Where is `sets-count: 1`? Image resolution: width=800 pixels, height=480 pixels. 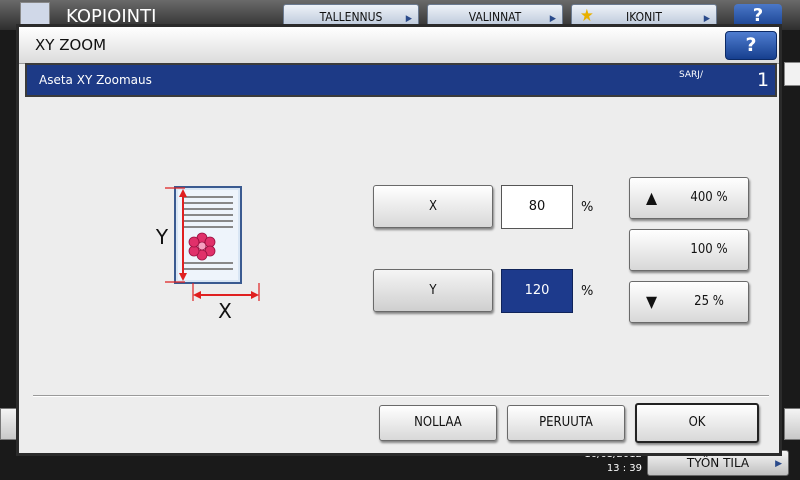 sets-count: 1 is located at coordinates (763, 80).